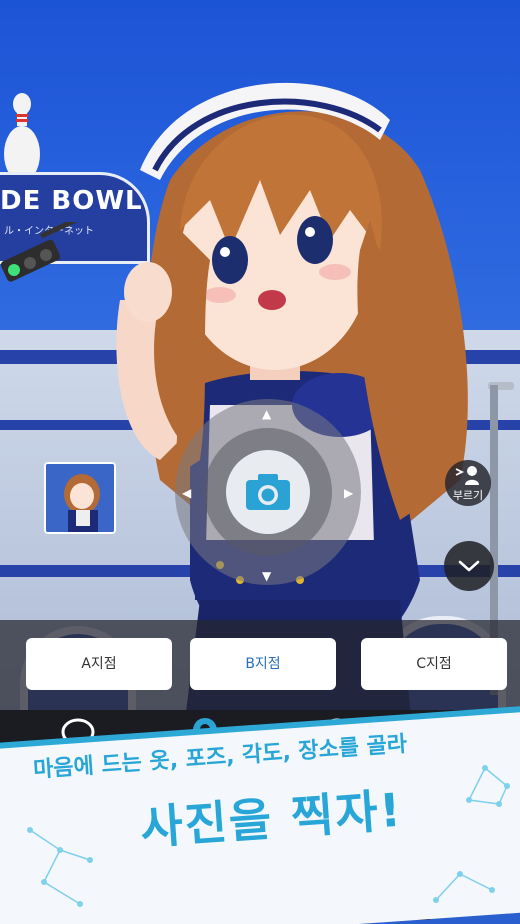 Image resolution: width=520 pixels, height=924 pixels. Describe the element at coordinates (348, 493) in the screenshot. I see `arrow-right-icon: ▶` at that location.